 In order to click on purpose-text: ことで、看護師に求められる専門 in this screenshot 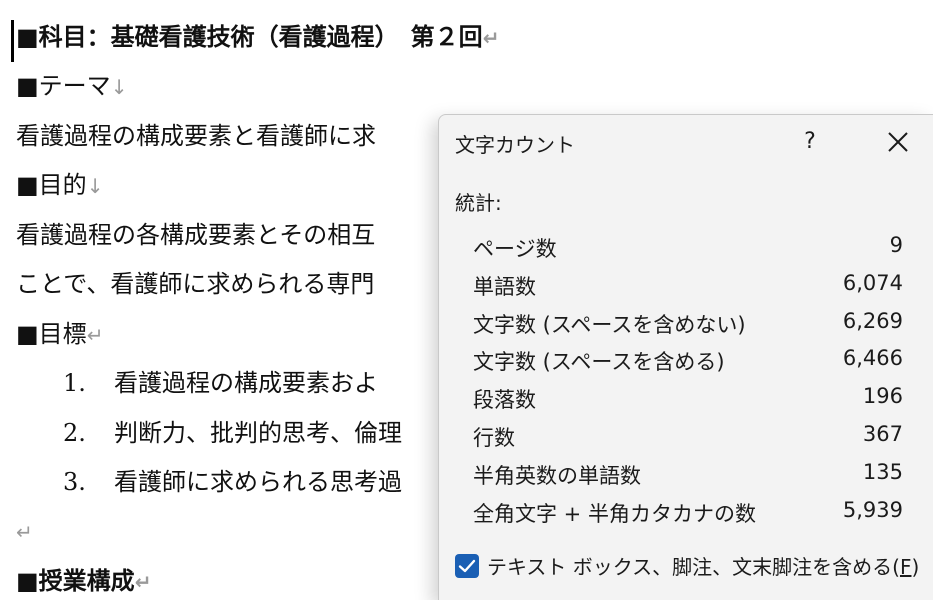, I will do `click(195, 284)`.